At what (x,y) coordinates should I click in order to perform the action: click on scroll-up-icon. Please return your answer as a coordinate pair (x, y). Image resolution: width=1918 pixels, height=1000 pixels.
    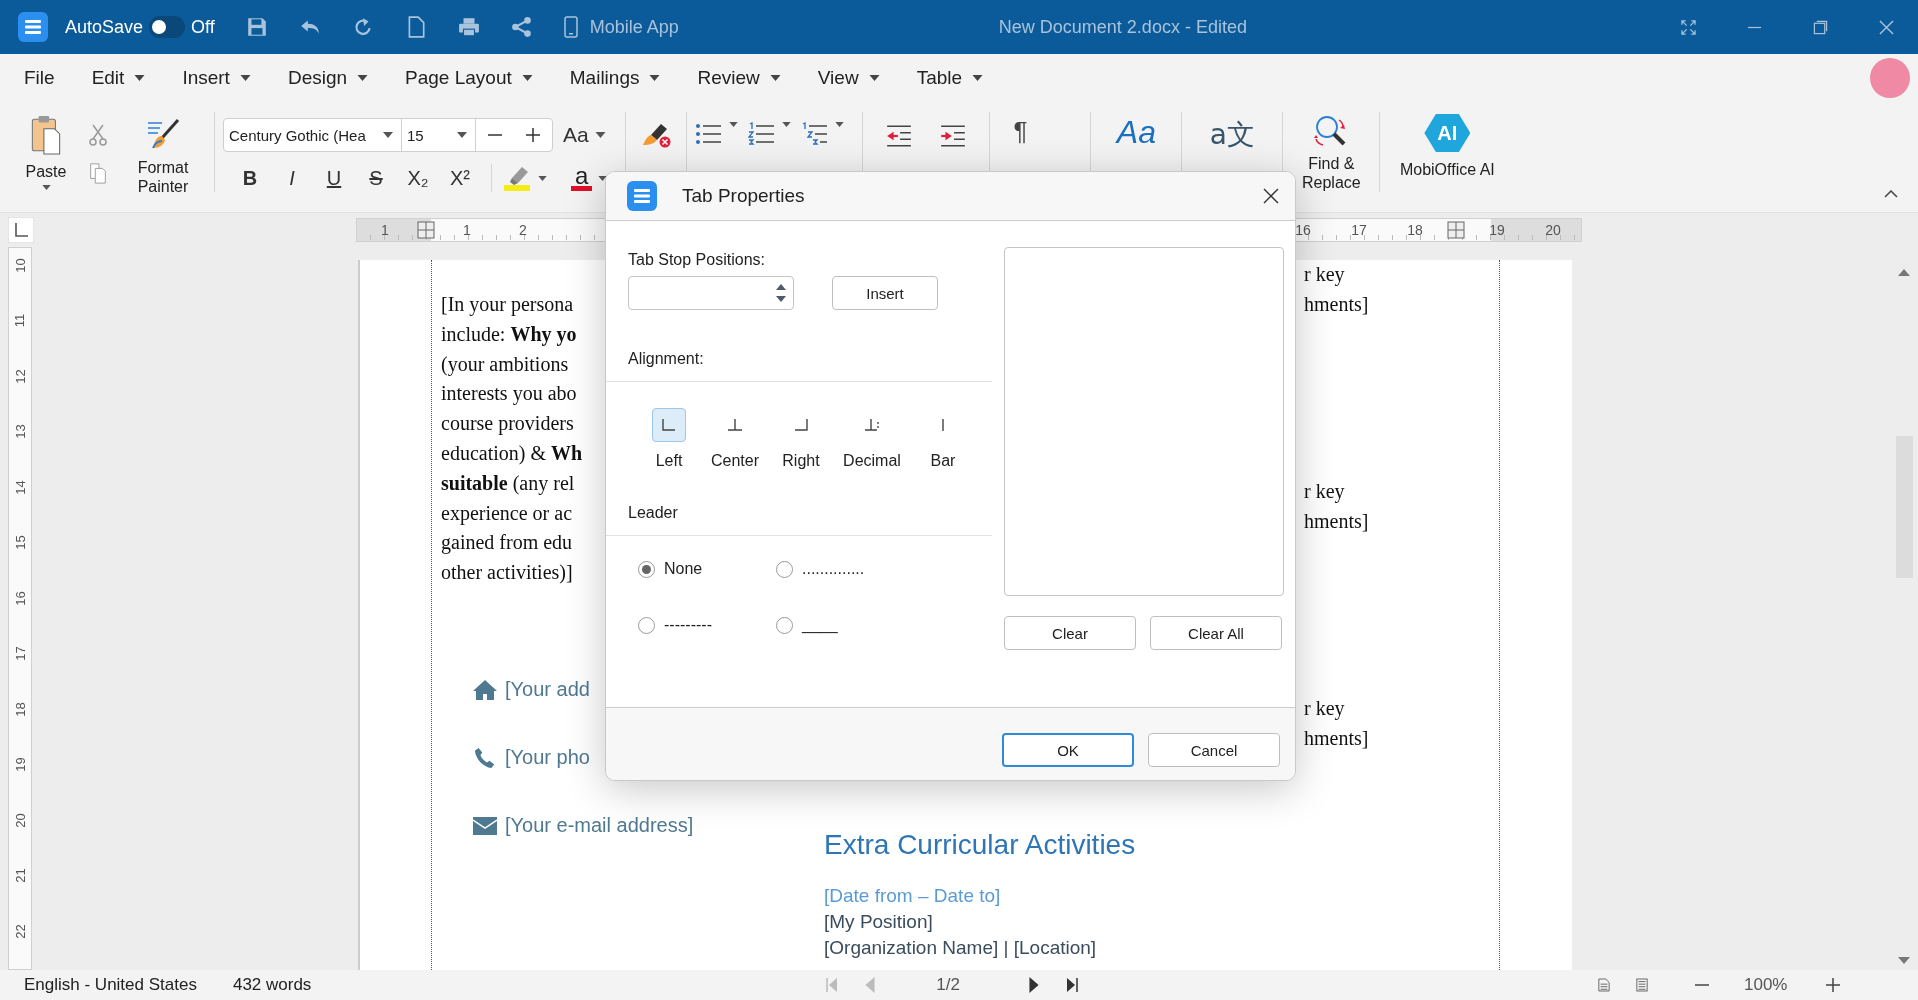
    Looking at the image, I should click on (1904, 272).